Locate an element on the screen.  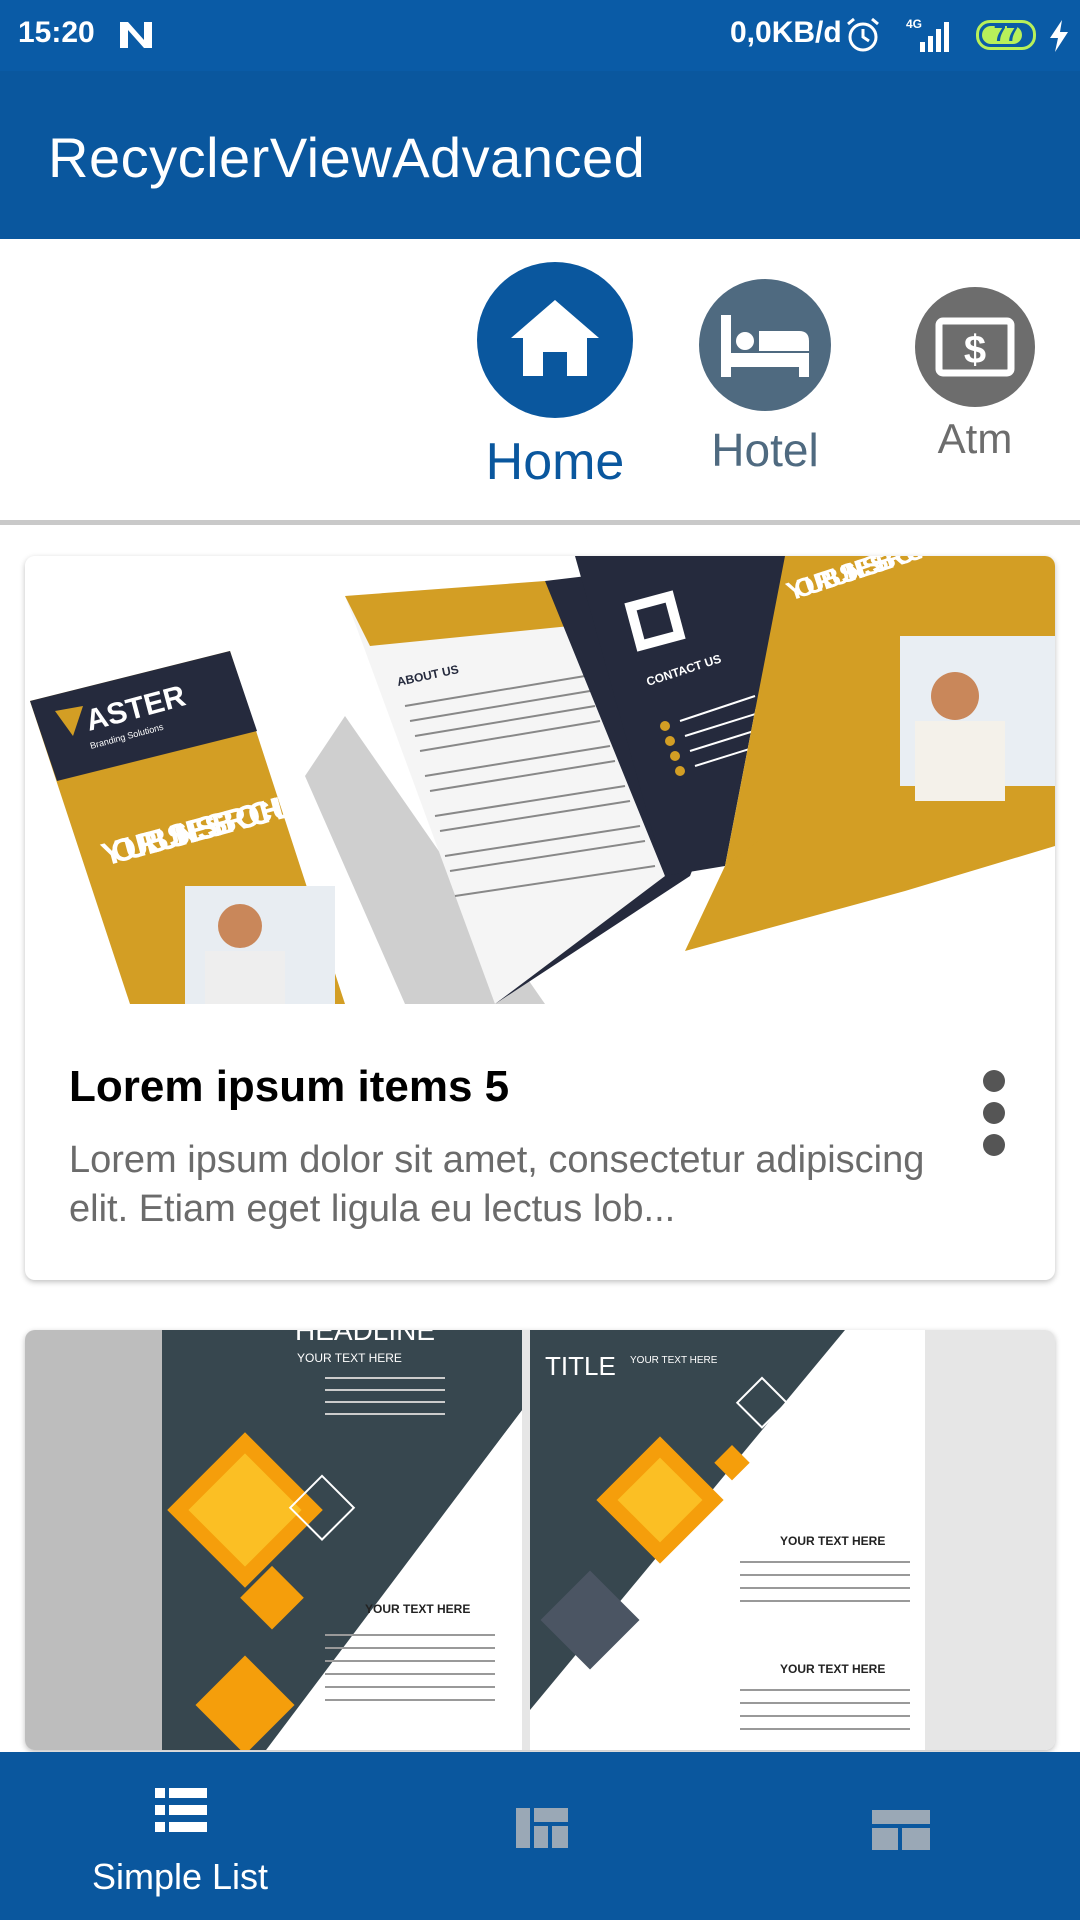
signal-icon: 4G is located at coordinates (927, 34).